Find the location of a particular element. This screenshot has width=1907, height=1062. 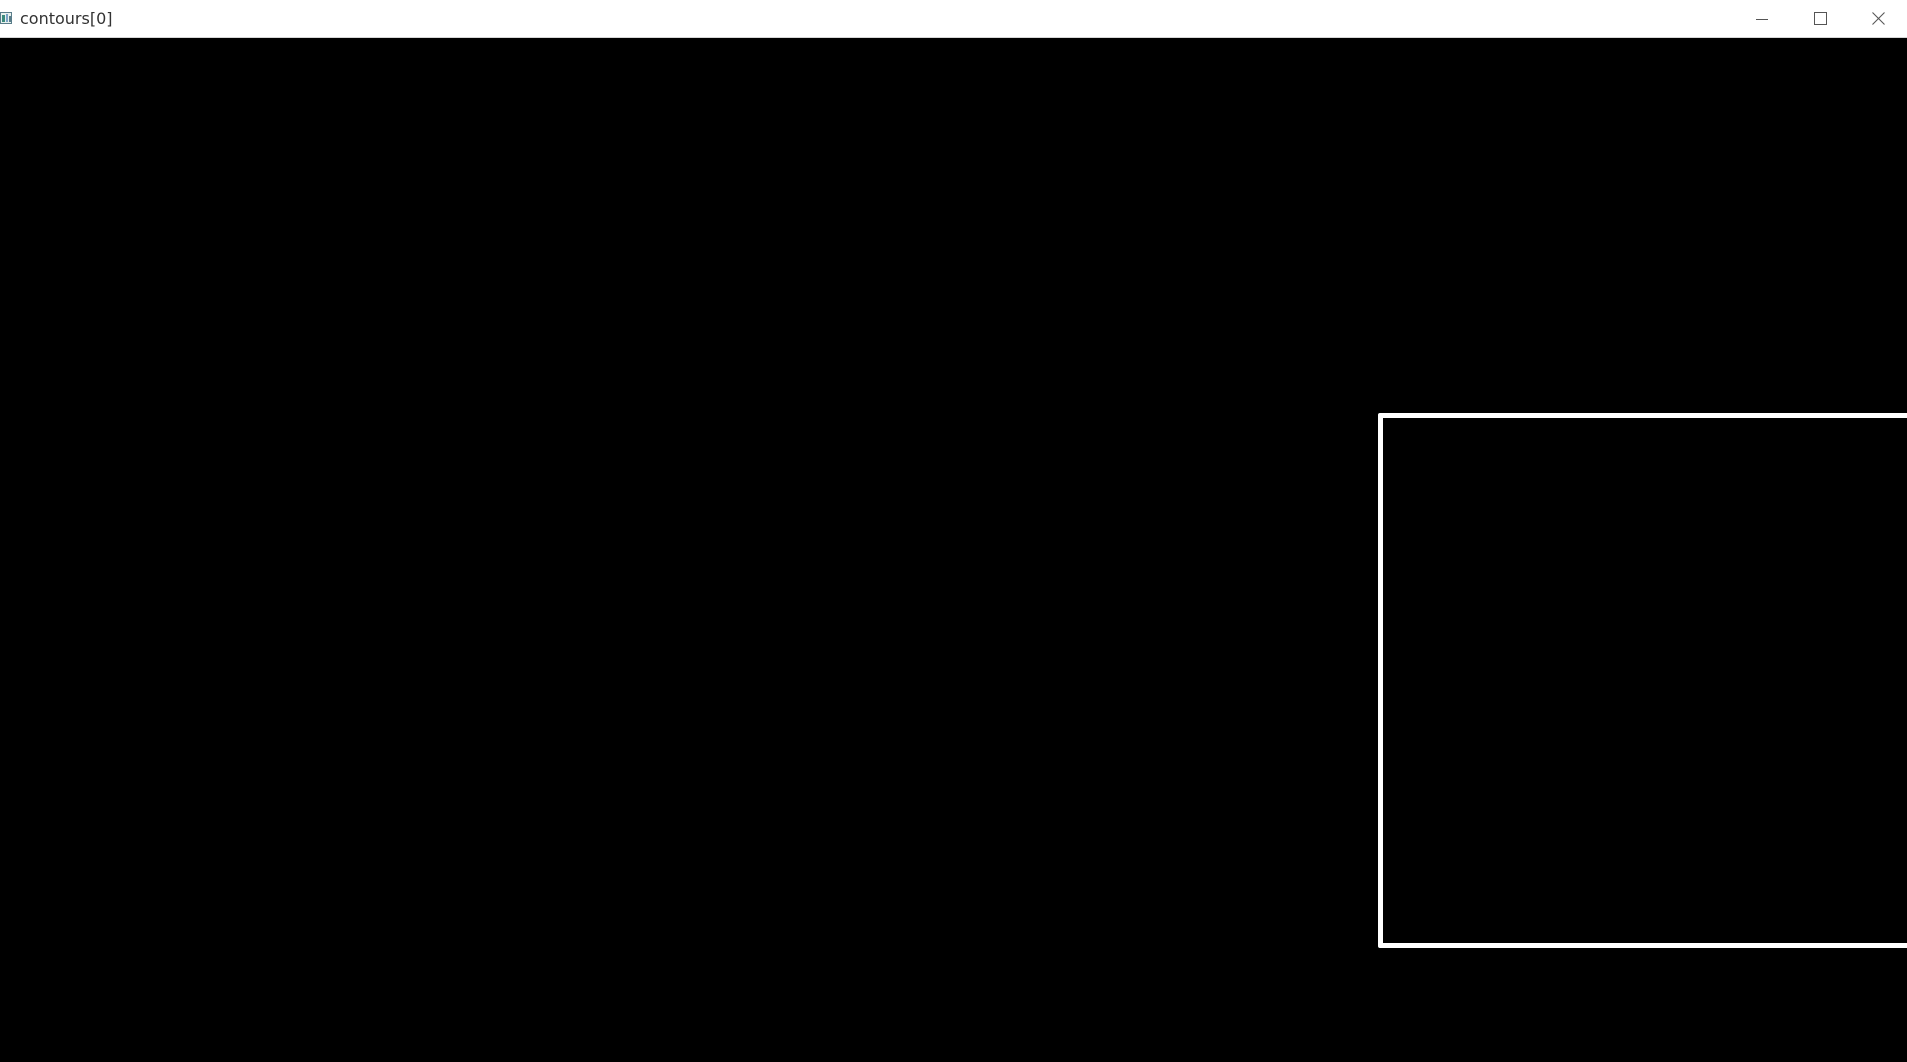

maximize-button is located at coordinates (1820, 18).